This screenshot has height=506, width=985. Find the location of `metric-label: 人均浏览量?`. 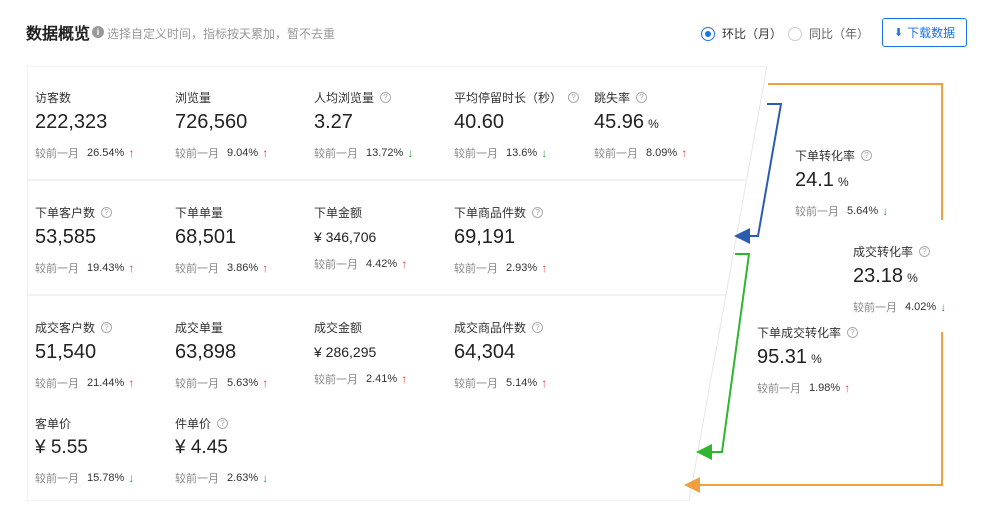

metric-label: 人均浏览量? is located at coordinates (363, 97).